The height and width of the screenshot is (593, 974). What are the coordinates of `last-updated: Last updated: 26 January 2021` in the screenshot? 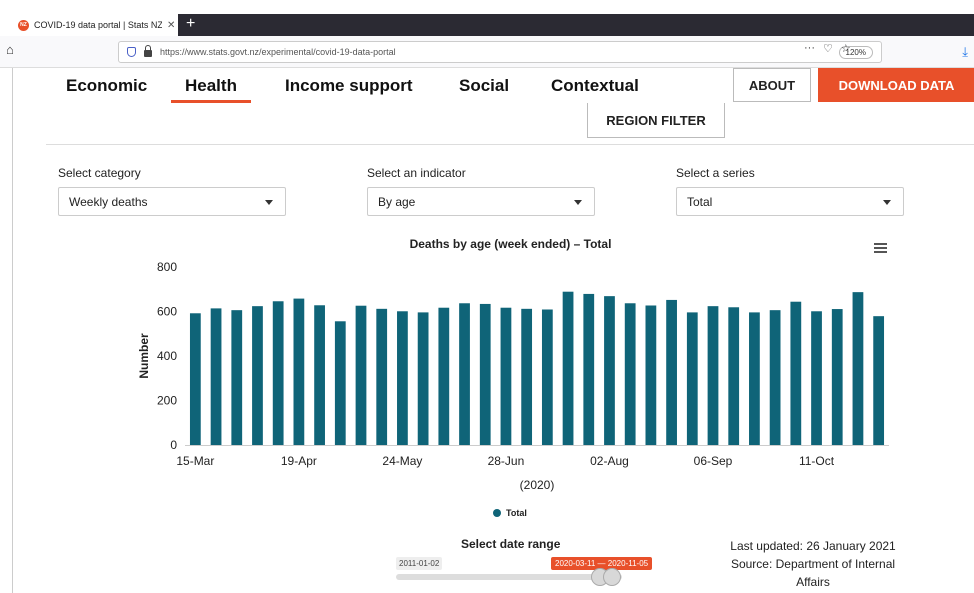 It's located at (813, 546).